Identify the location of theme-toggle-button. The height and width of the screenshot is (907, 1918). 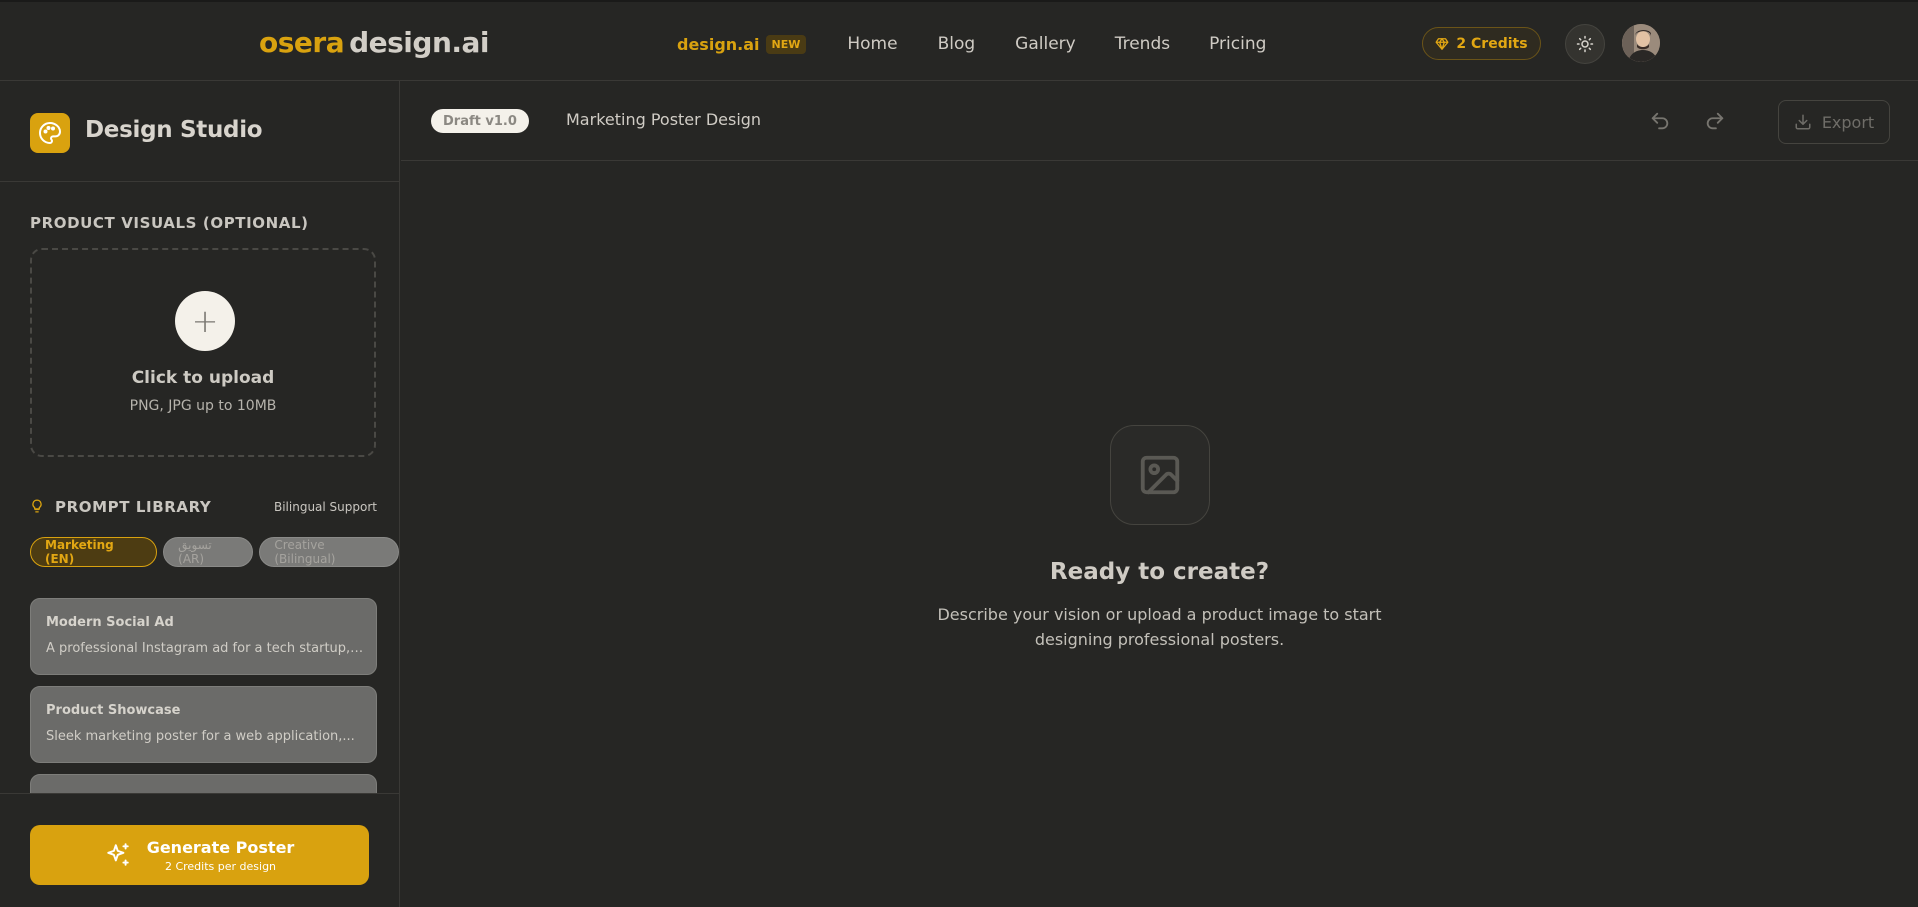
(1585, 44).